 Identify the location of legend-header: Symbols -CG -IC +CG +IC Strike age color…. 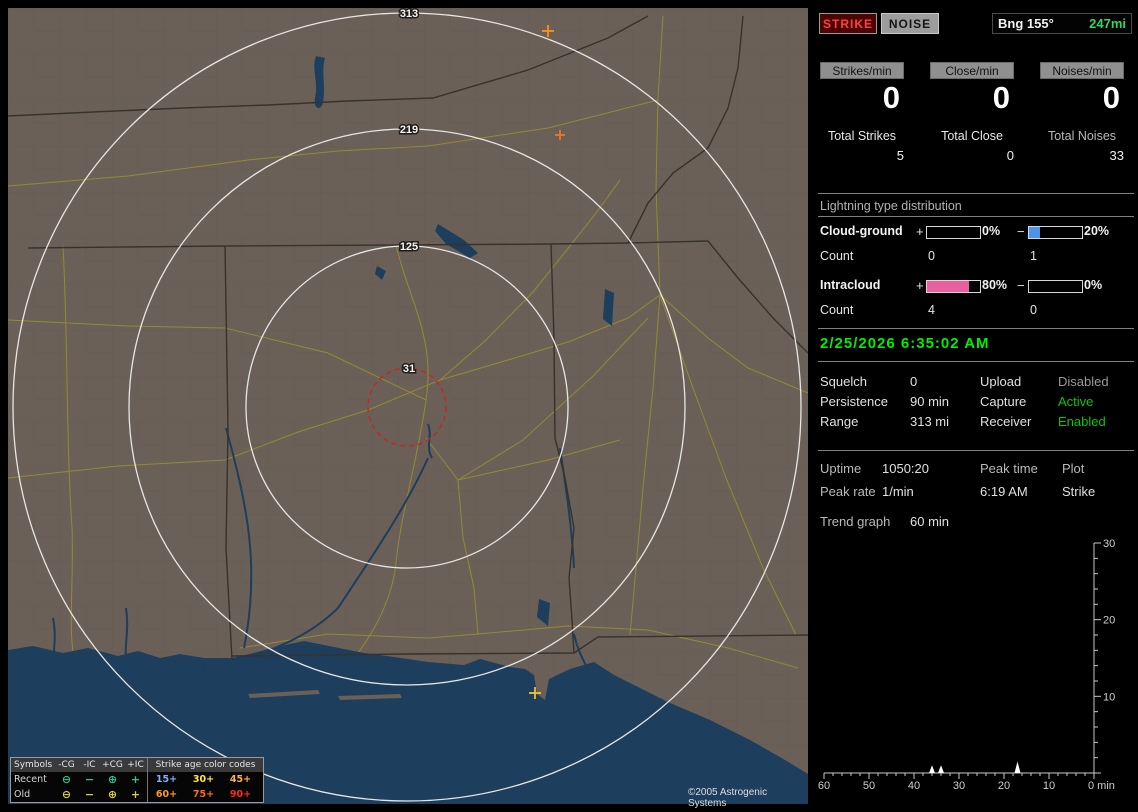
(137, 765).